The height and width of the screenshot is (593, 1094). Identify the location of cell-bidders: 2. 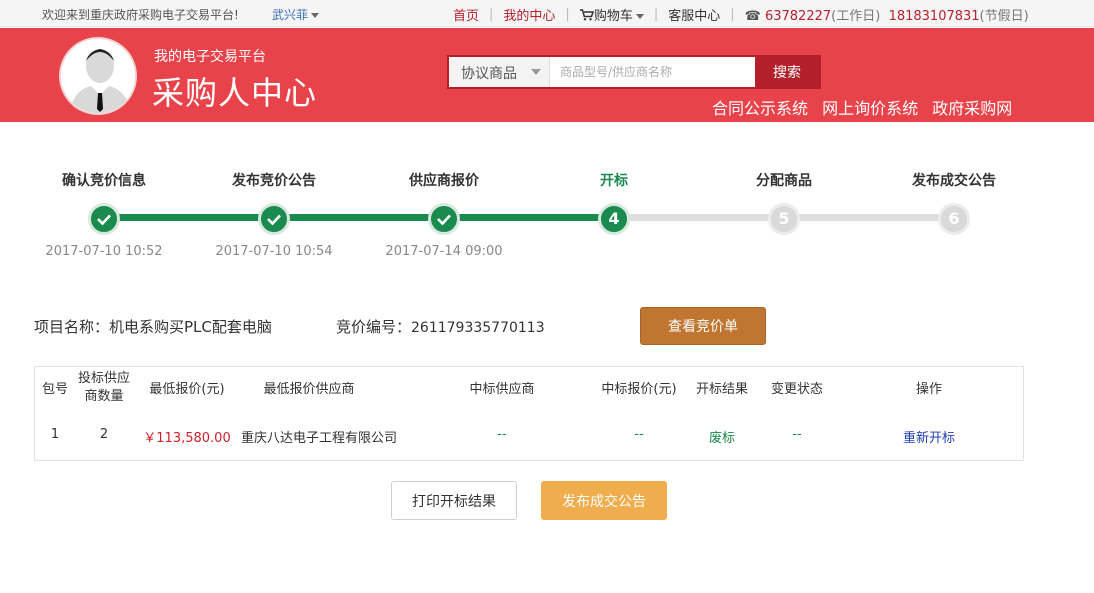
(104, 434).